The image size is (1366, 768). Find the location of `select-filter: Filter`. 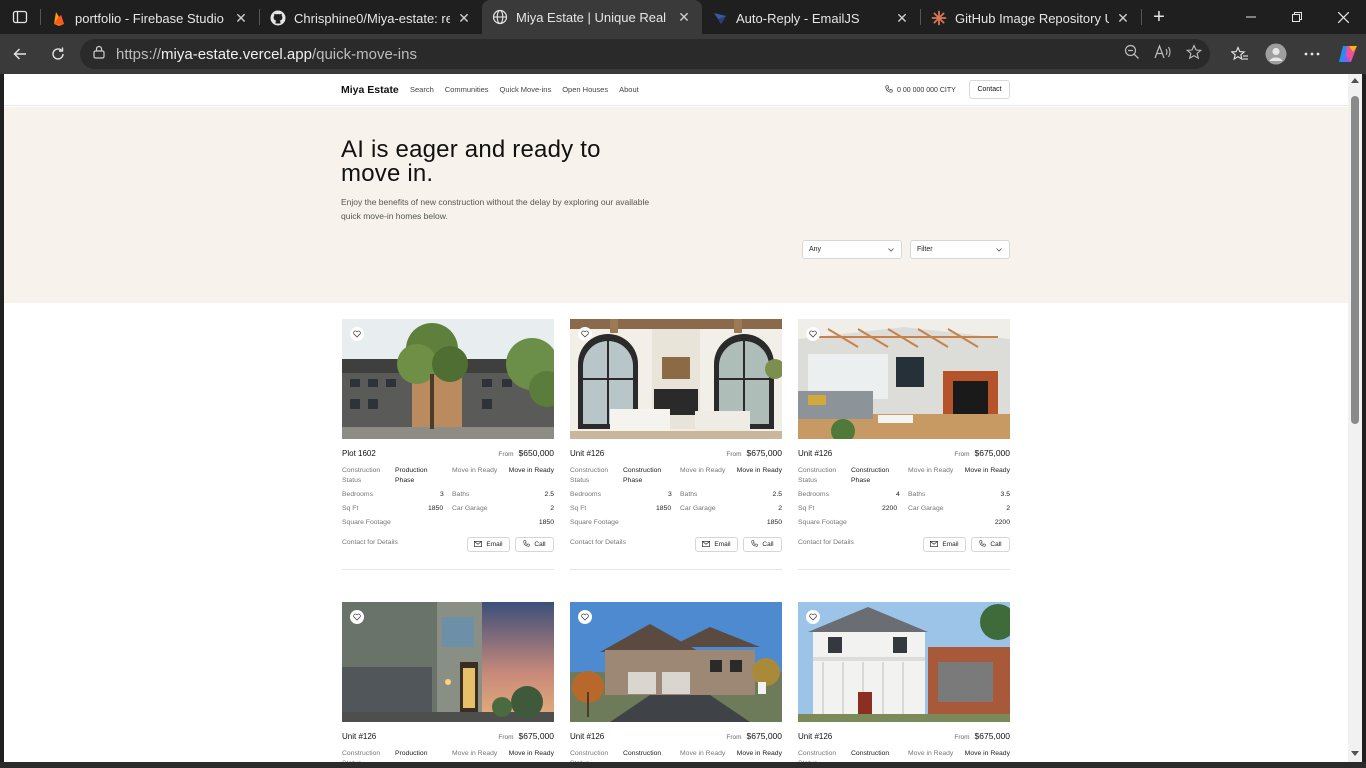

select-filter: Filter is located at coordinates (960, 249).